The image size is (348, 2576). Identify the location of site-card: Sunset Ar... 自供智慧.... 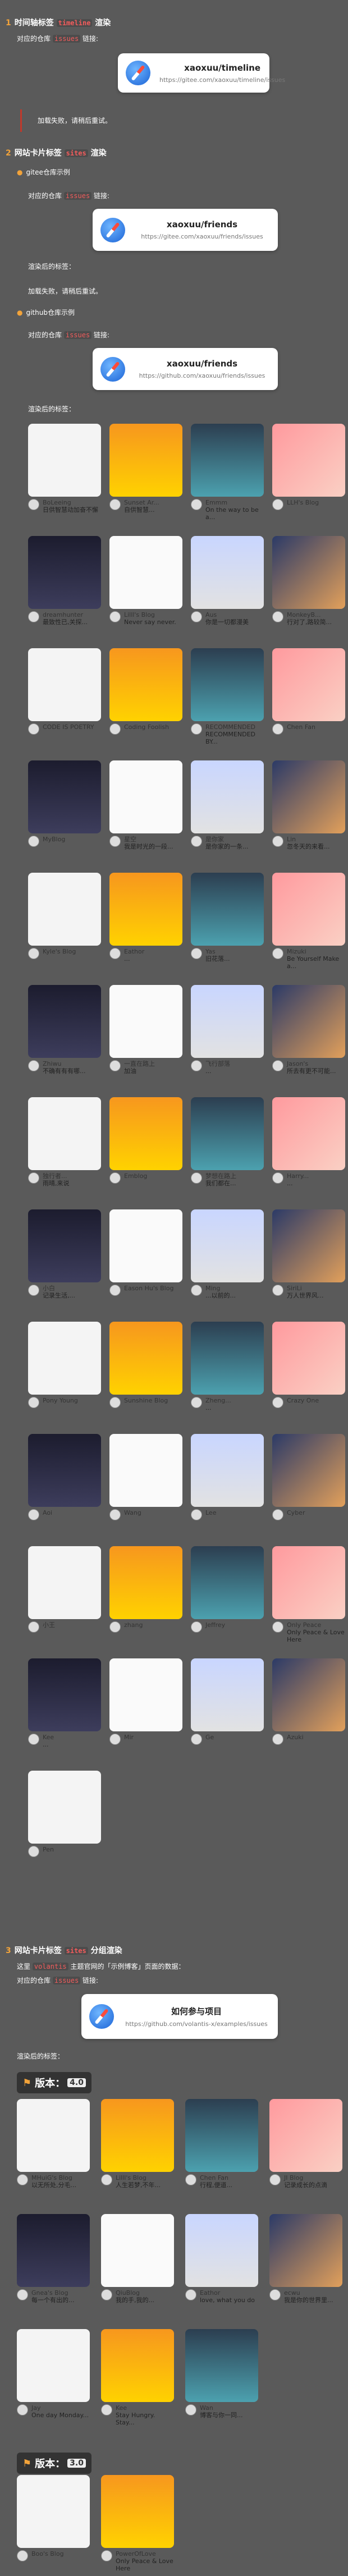
(145, 474).